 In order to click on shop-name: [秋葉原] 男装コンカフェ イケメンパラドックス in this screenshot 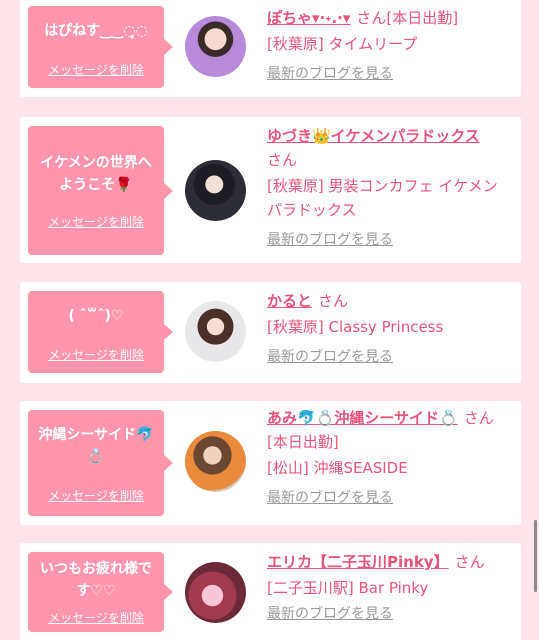, I will do `click(382, 198)`.